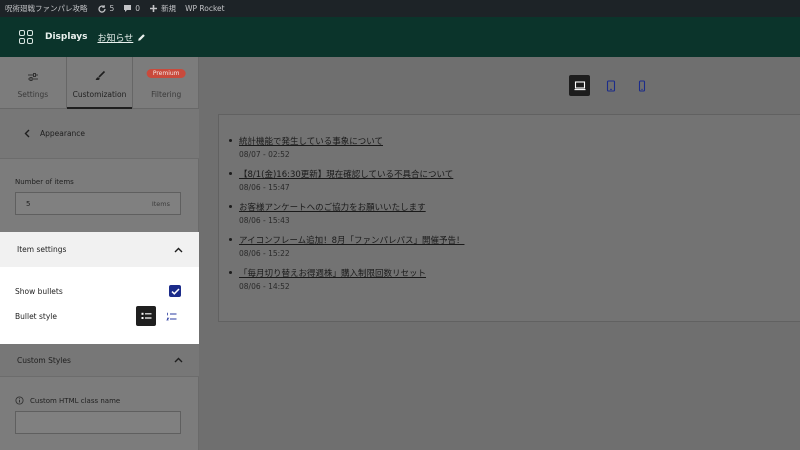 This screenshot has height=450, width=800. What do you see at coordinates (99, 360) in the screenshot?
I see `custom-styles-toggle: Custom Styles` at bounding box center [99, 360].